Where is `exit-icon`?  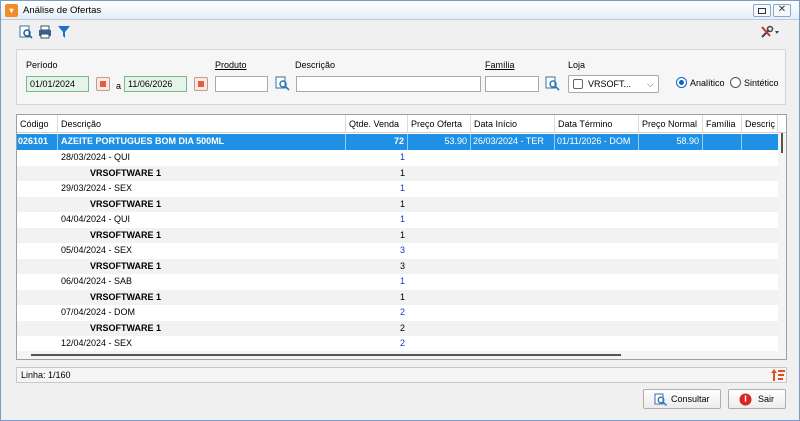 exit-icon is located at coordinates (745, 399).